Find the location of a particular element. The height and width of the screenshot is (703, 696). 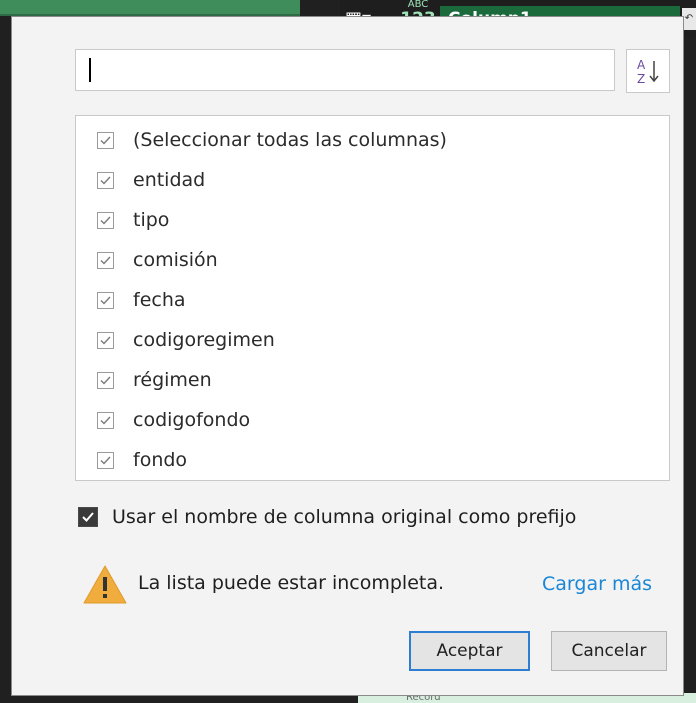

load-more-link: Cargar más is located at coordinates (597, 584).